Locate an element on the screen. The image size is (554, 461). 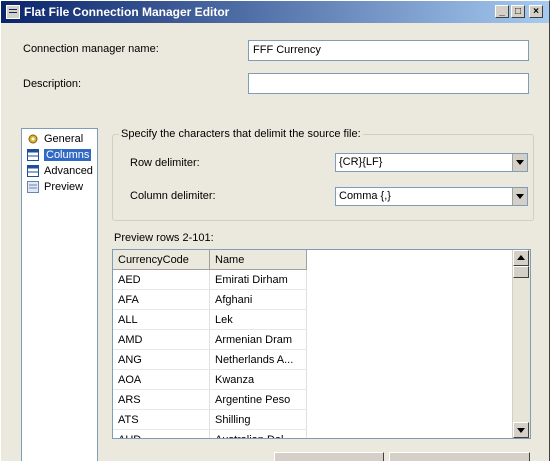
nav-item-preview: Preview is located at coordinates (54, 187).